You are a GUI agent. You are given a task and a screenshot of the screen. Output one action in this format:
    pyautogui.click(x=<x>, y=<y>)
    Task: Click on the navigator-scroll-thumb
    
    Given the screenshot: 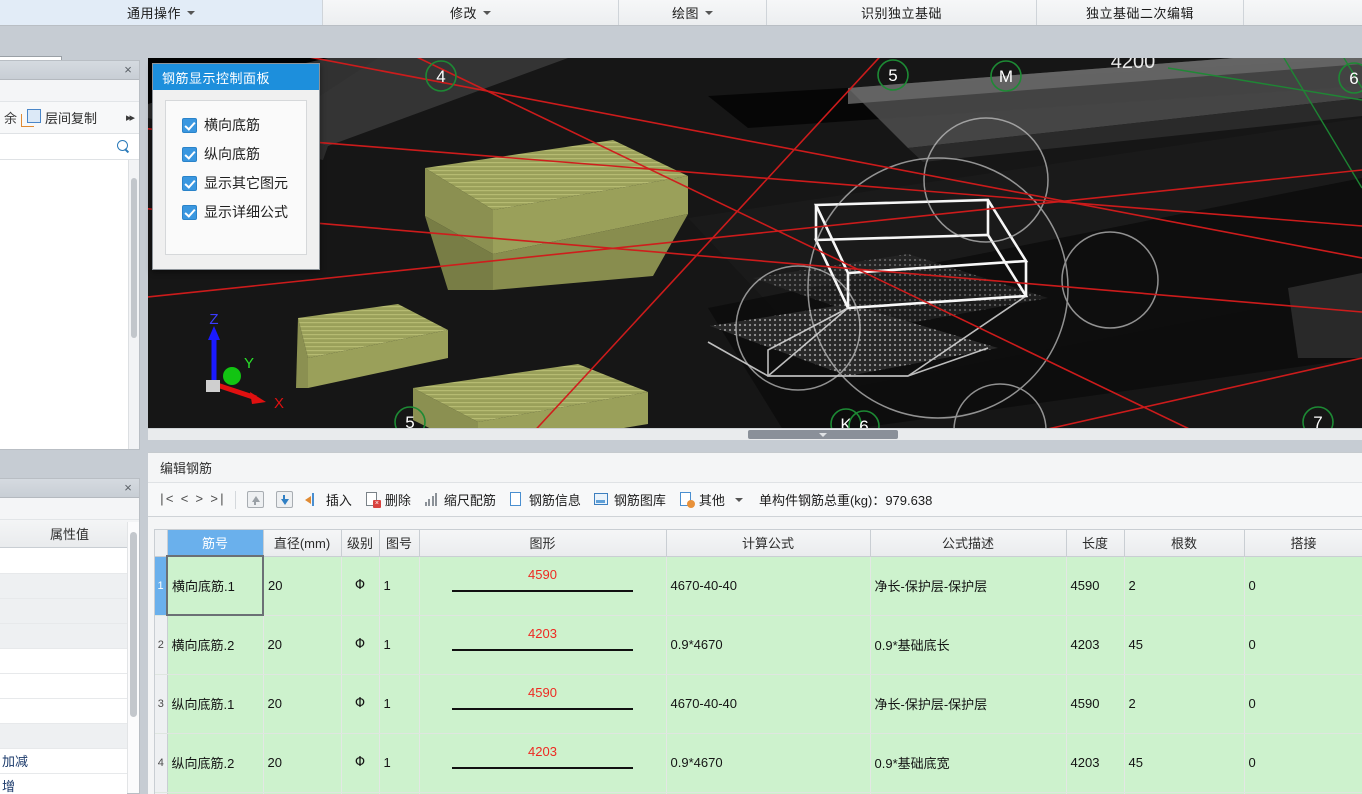 What is the action you would take?
    pyautogui.click(x=134, y=258)
    